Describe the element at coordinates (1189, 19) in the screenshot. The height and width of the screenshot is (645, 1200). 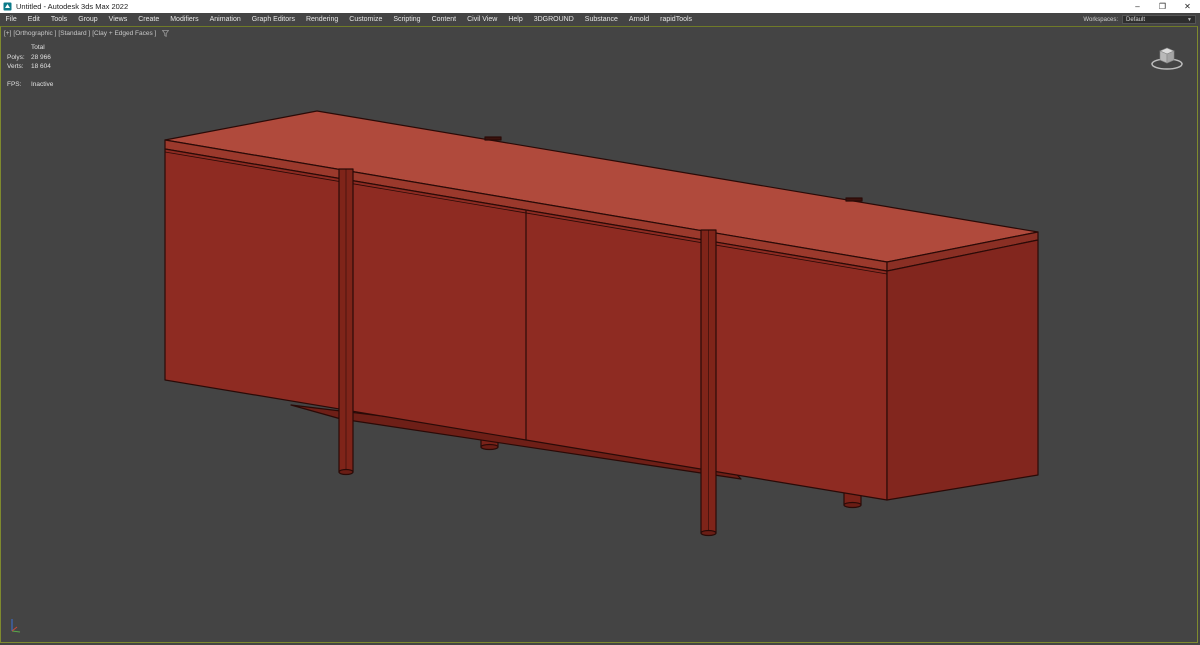
I see `chevron-down-icon: ▼` at that location.